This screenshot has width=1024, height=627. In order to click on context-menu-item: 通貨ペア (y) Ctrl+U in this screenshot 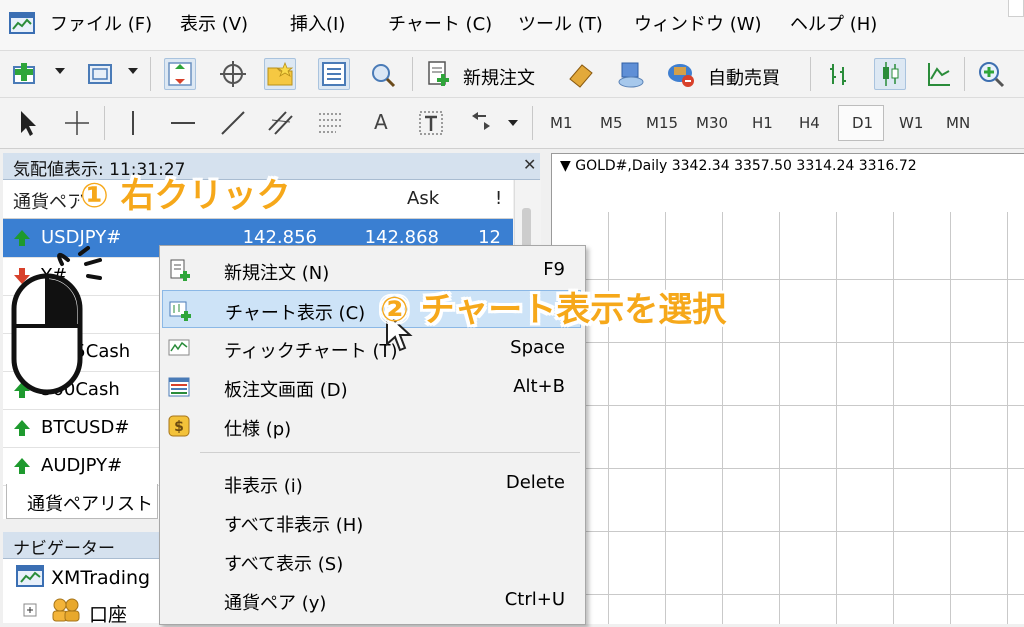, I will do `click(371, 600)`.